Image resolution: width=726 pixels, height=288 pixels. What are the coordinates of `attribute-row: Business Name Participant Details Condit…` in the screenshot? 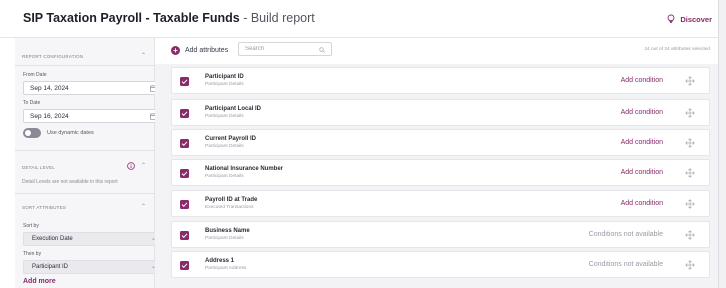 It's located at (440, 234).